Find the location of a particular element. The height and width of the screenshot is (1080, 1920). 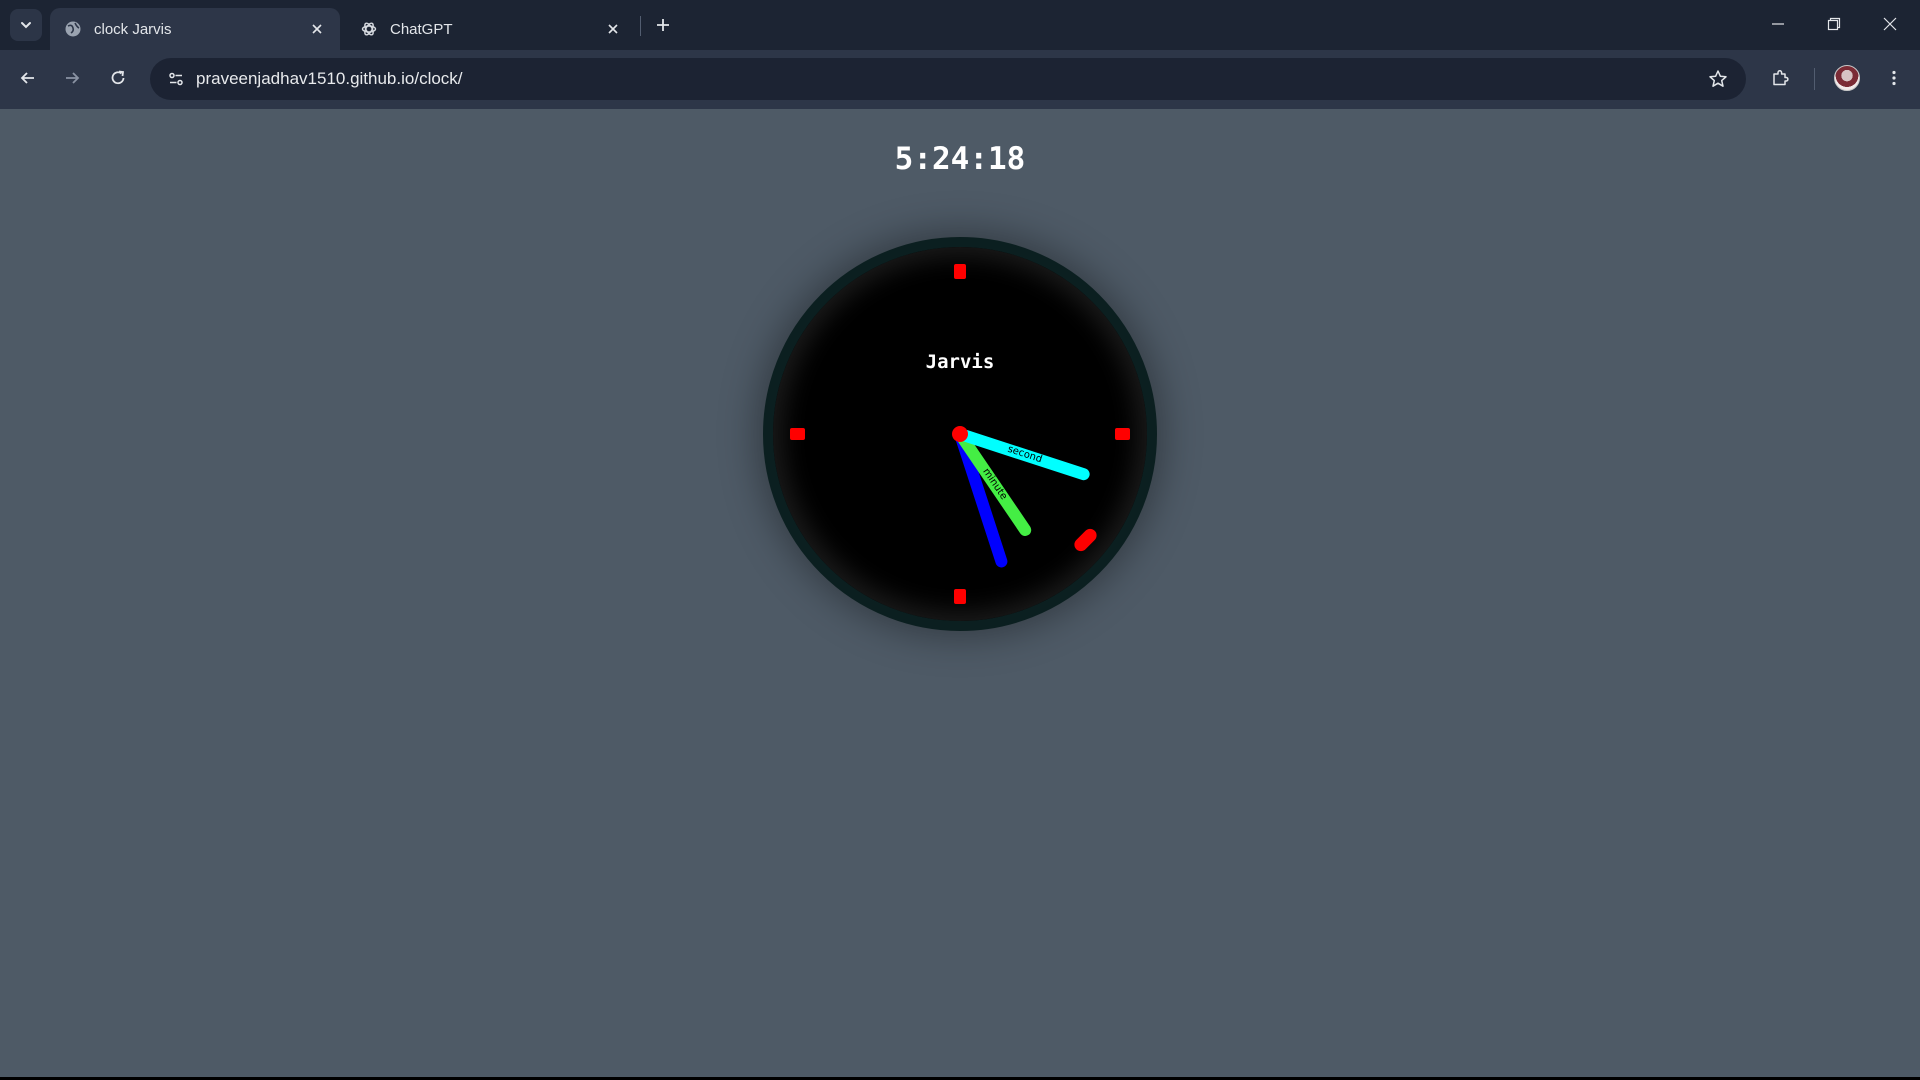

new-tab-button is located at coordinates (663, 25).